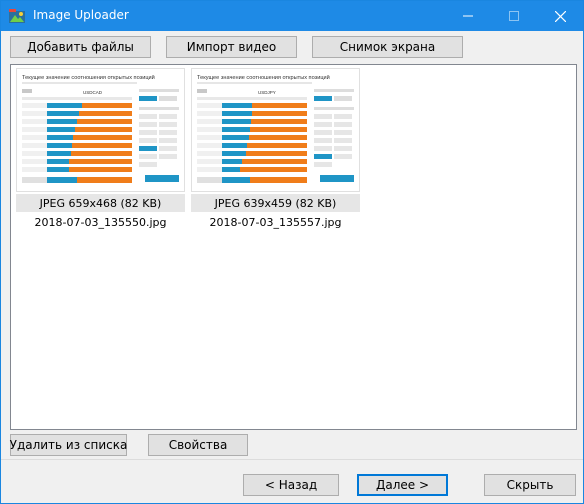 The height and width of the screenshot is (504, 584). I want to click on image-filename: 2018-07-03_135550.jpg, so click(100, 222).